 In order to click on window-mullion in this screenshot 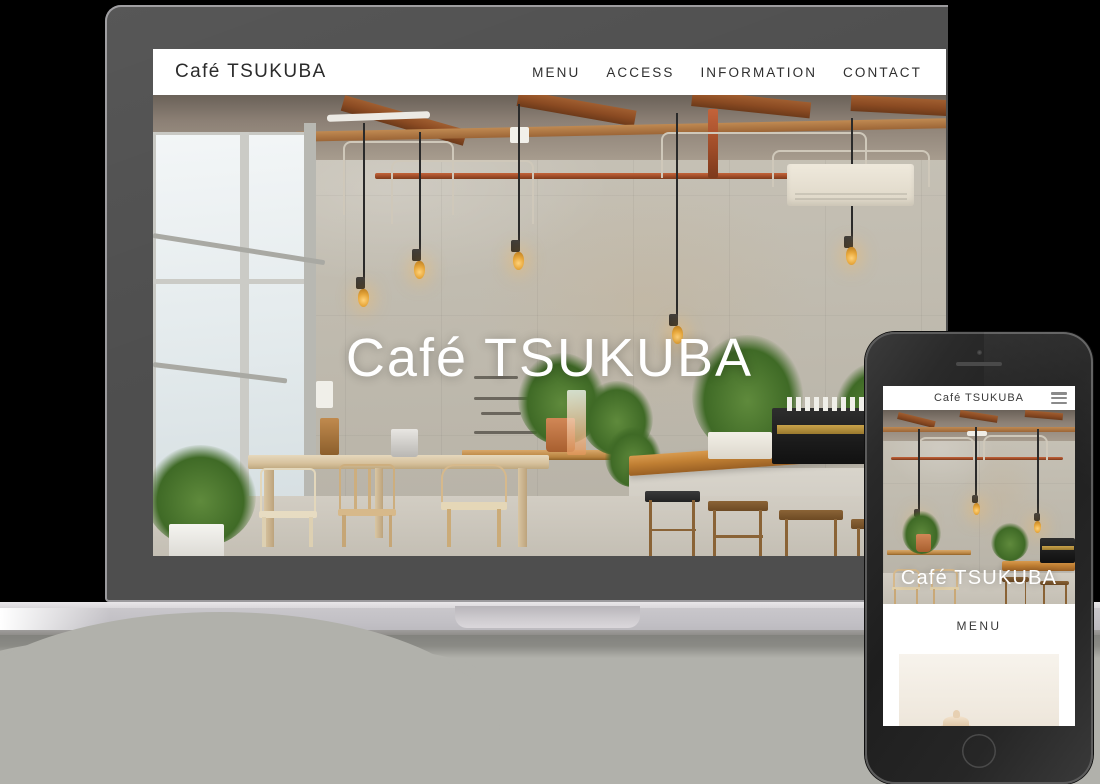, I will do `click(232, 281)`.